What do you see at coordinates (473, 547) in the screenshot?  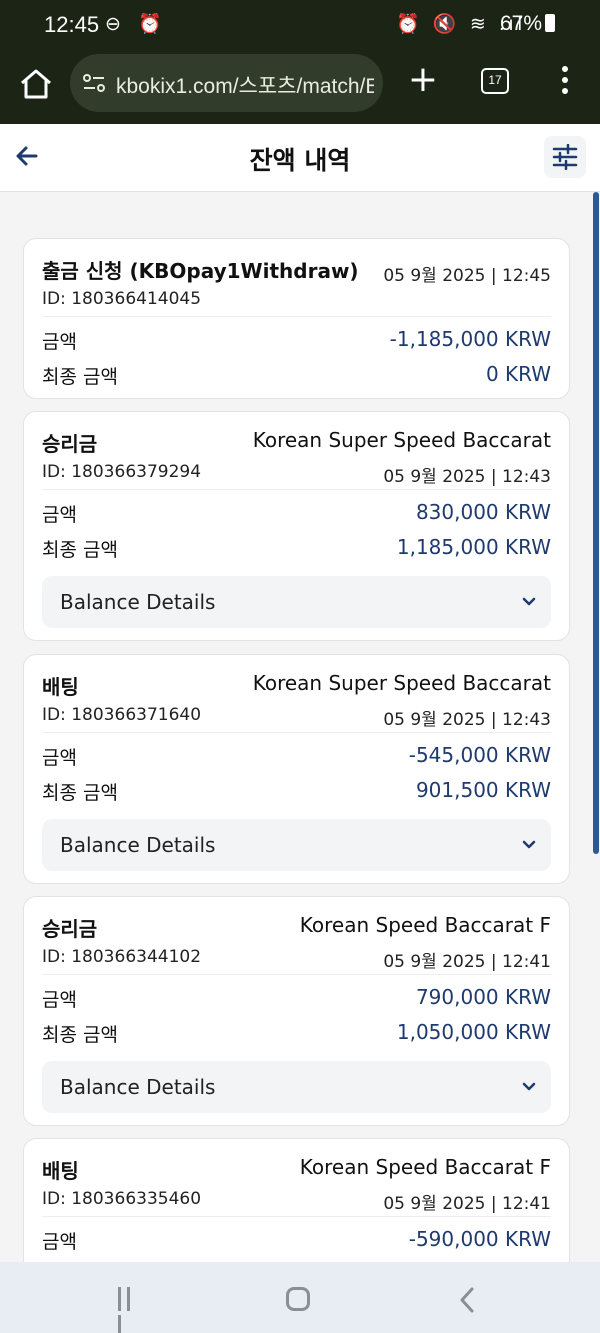 I see `final-amount-value: 1,185,000 KRW` at bounding box center [473, 547].